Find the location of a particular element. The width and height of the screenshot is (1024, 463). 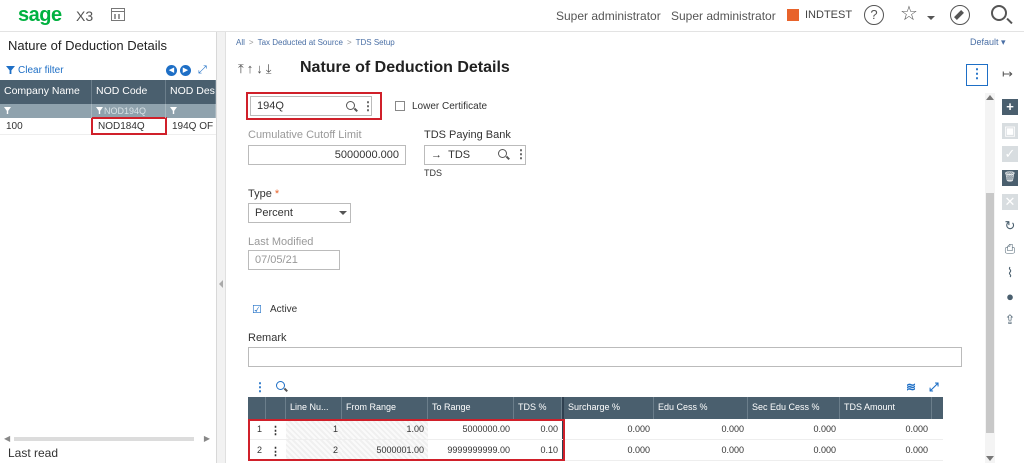

scrollbar-thumb is located at coordinates (990, 313).